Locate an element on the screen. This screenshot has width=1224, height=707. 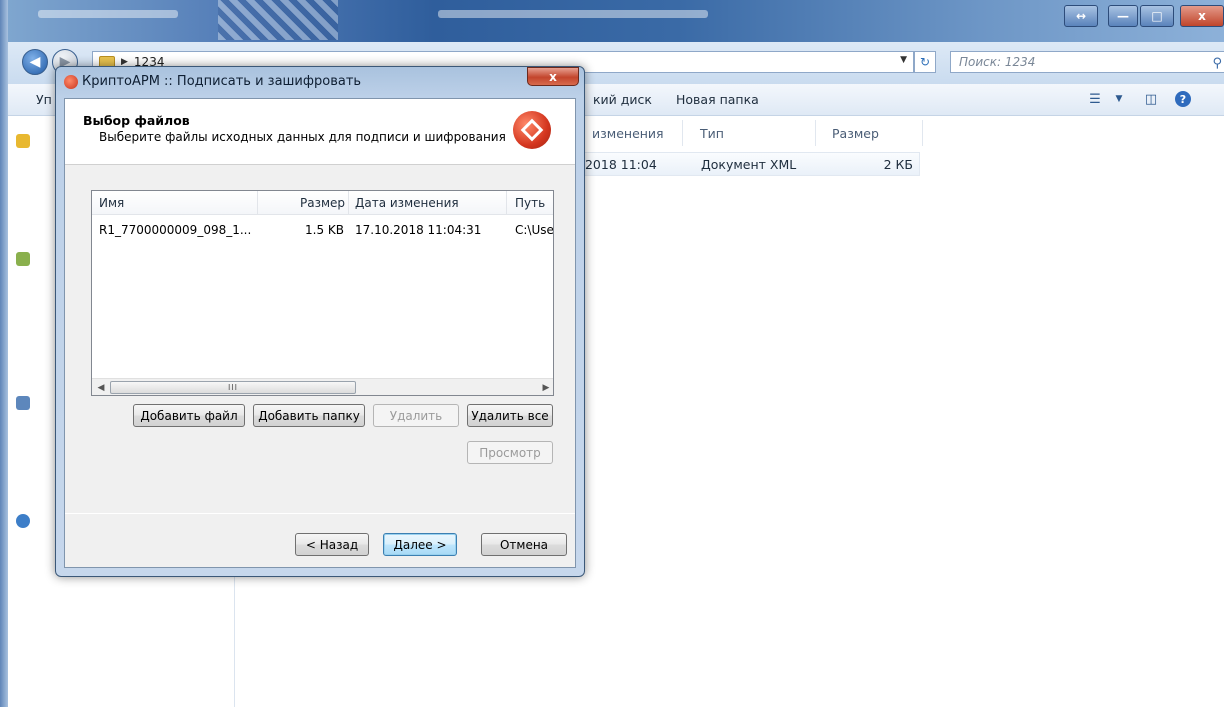
help-button: ? is located at coordinates (1183, 99).